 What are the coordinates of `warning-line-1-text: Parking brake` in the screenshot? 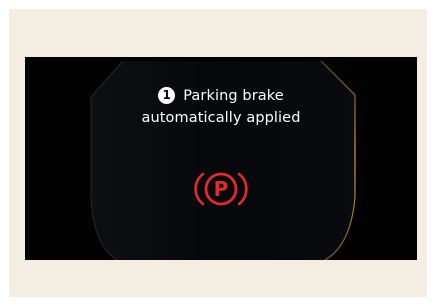 It's located at (233, 96).